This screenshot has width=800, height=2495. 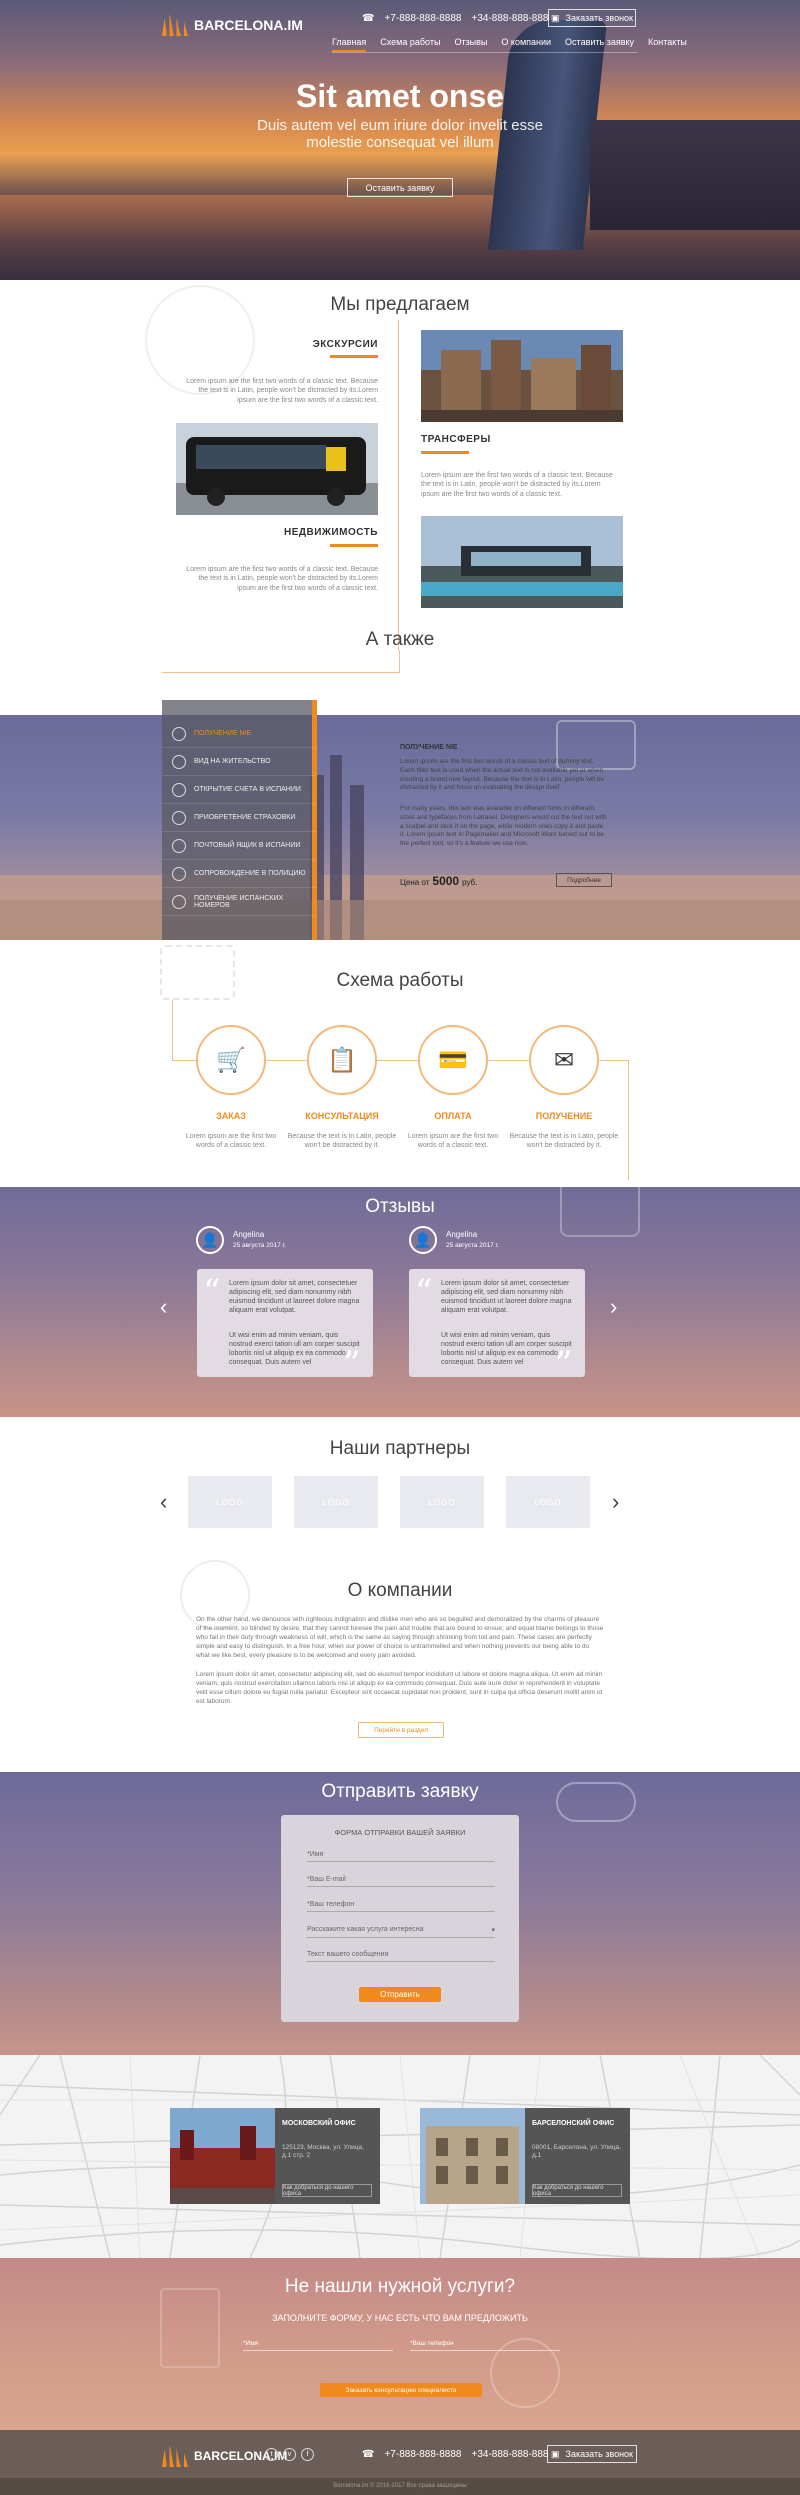 What do you see at coordinates (190, 2328) in the screenshot?
I see `signpost-decor-icon` at bounding box center [190, 2328].